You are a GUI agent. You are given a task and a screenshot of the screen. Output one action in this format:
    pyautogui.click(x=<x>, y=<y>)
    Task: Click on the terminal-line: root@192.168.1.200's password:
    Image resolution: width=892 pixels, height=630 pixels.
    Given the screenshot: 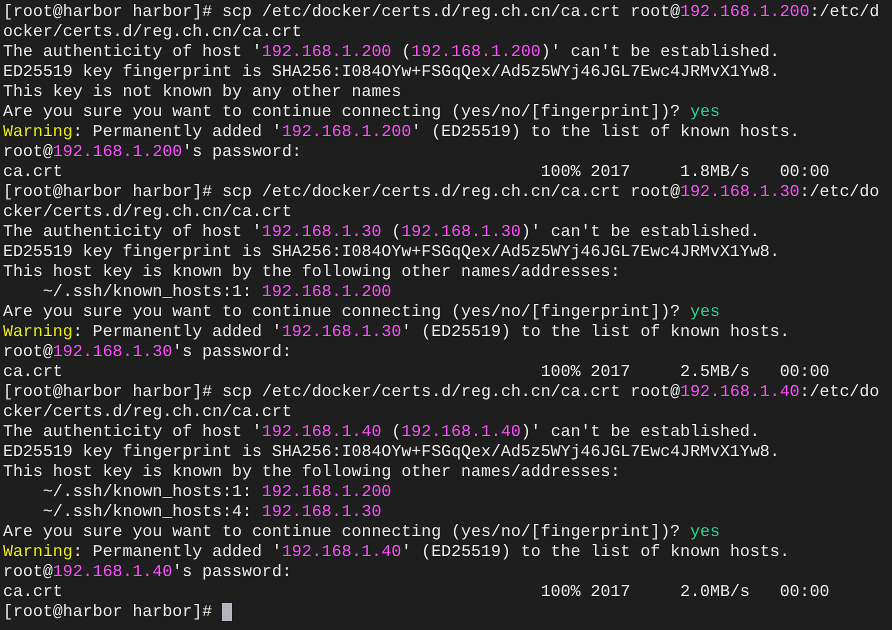 What is the action you would take?
    pyautogui.click(x=152, y=152)
    